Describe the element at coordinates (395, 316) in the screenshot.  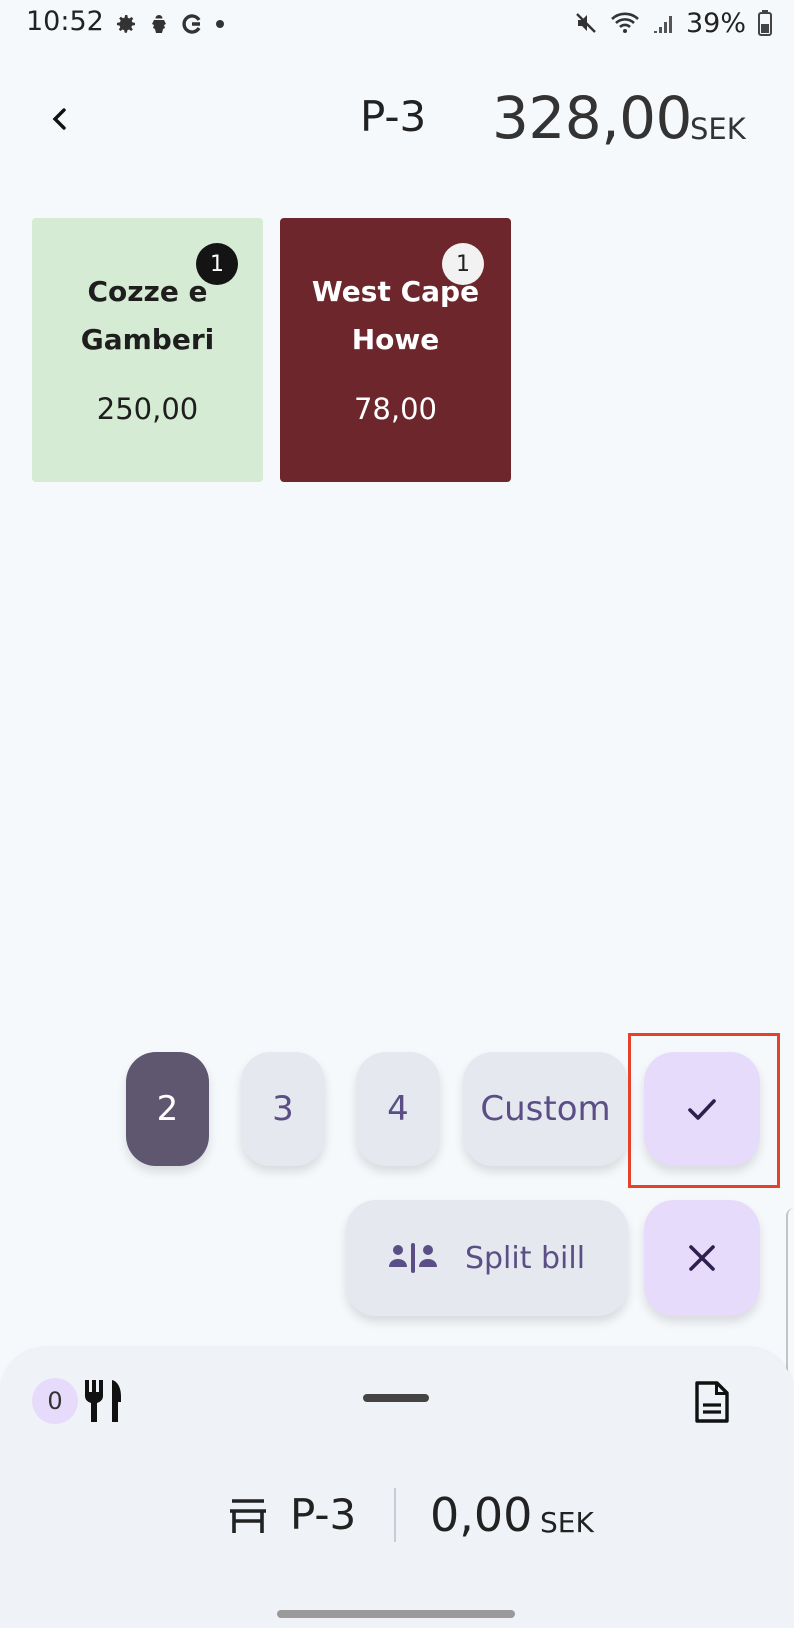
I see `product-name: West Cape Howe` at that location.